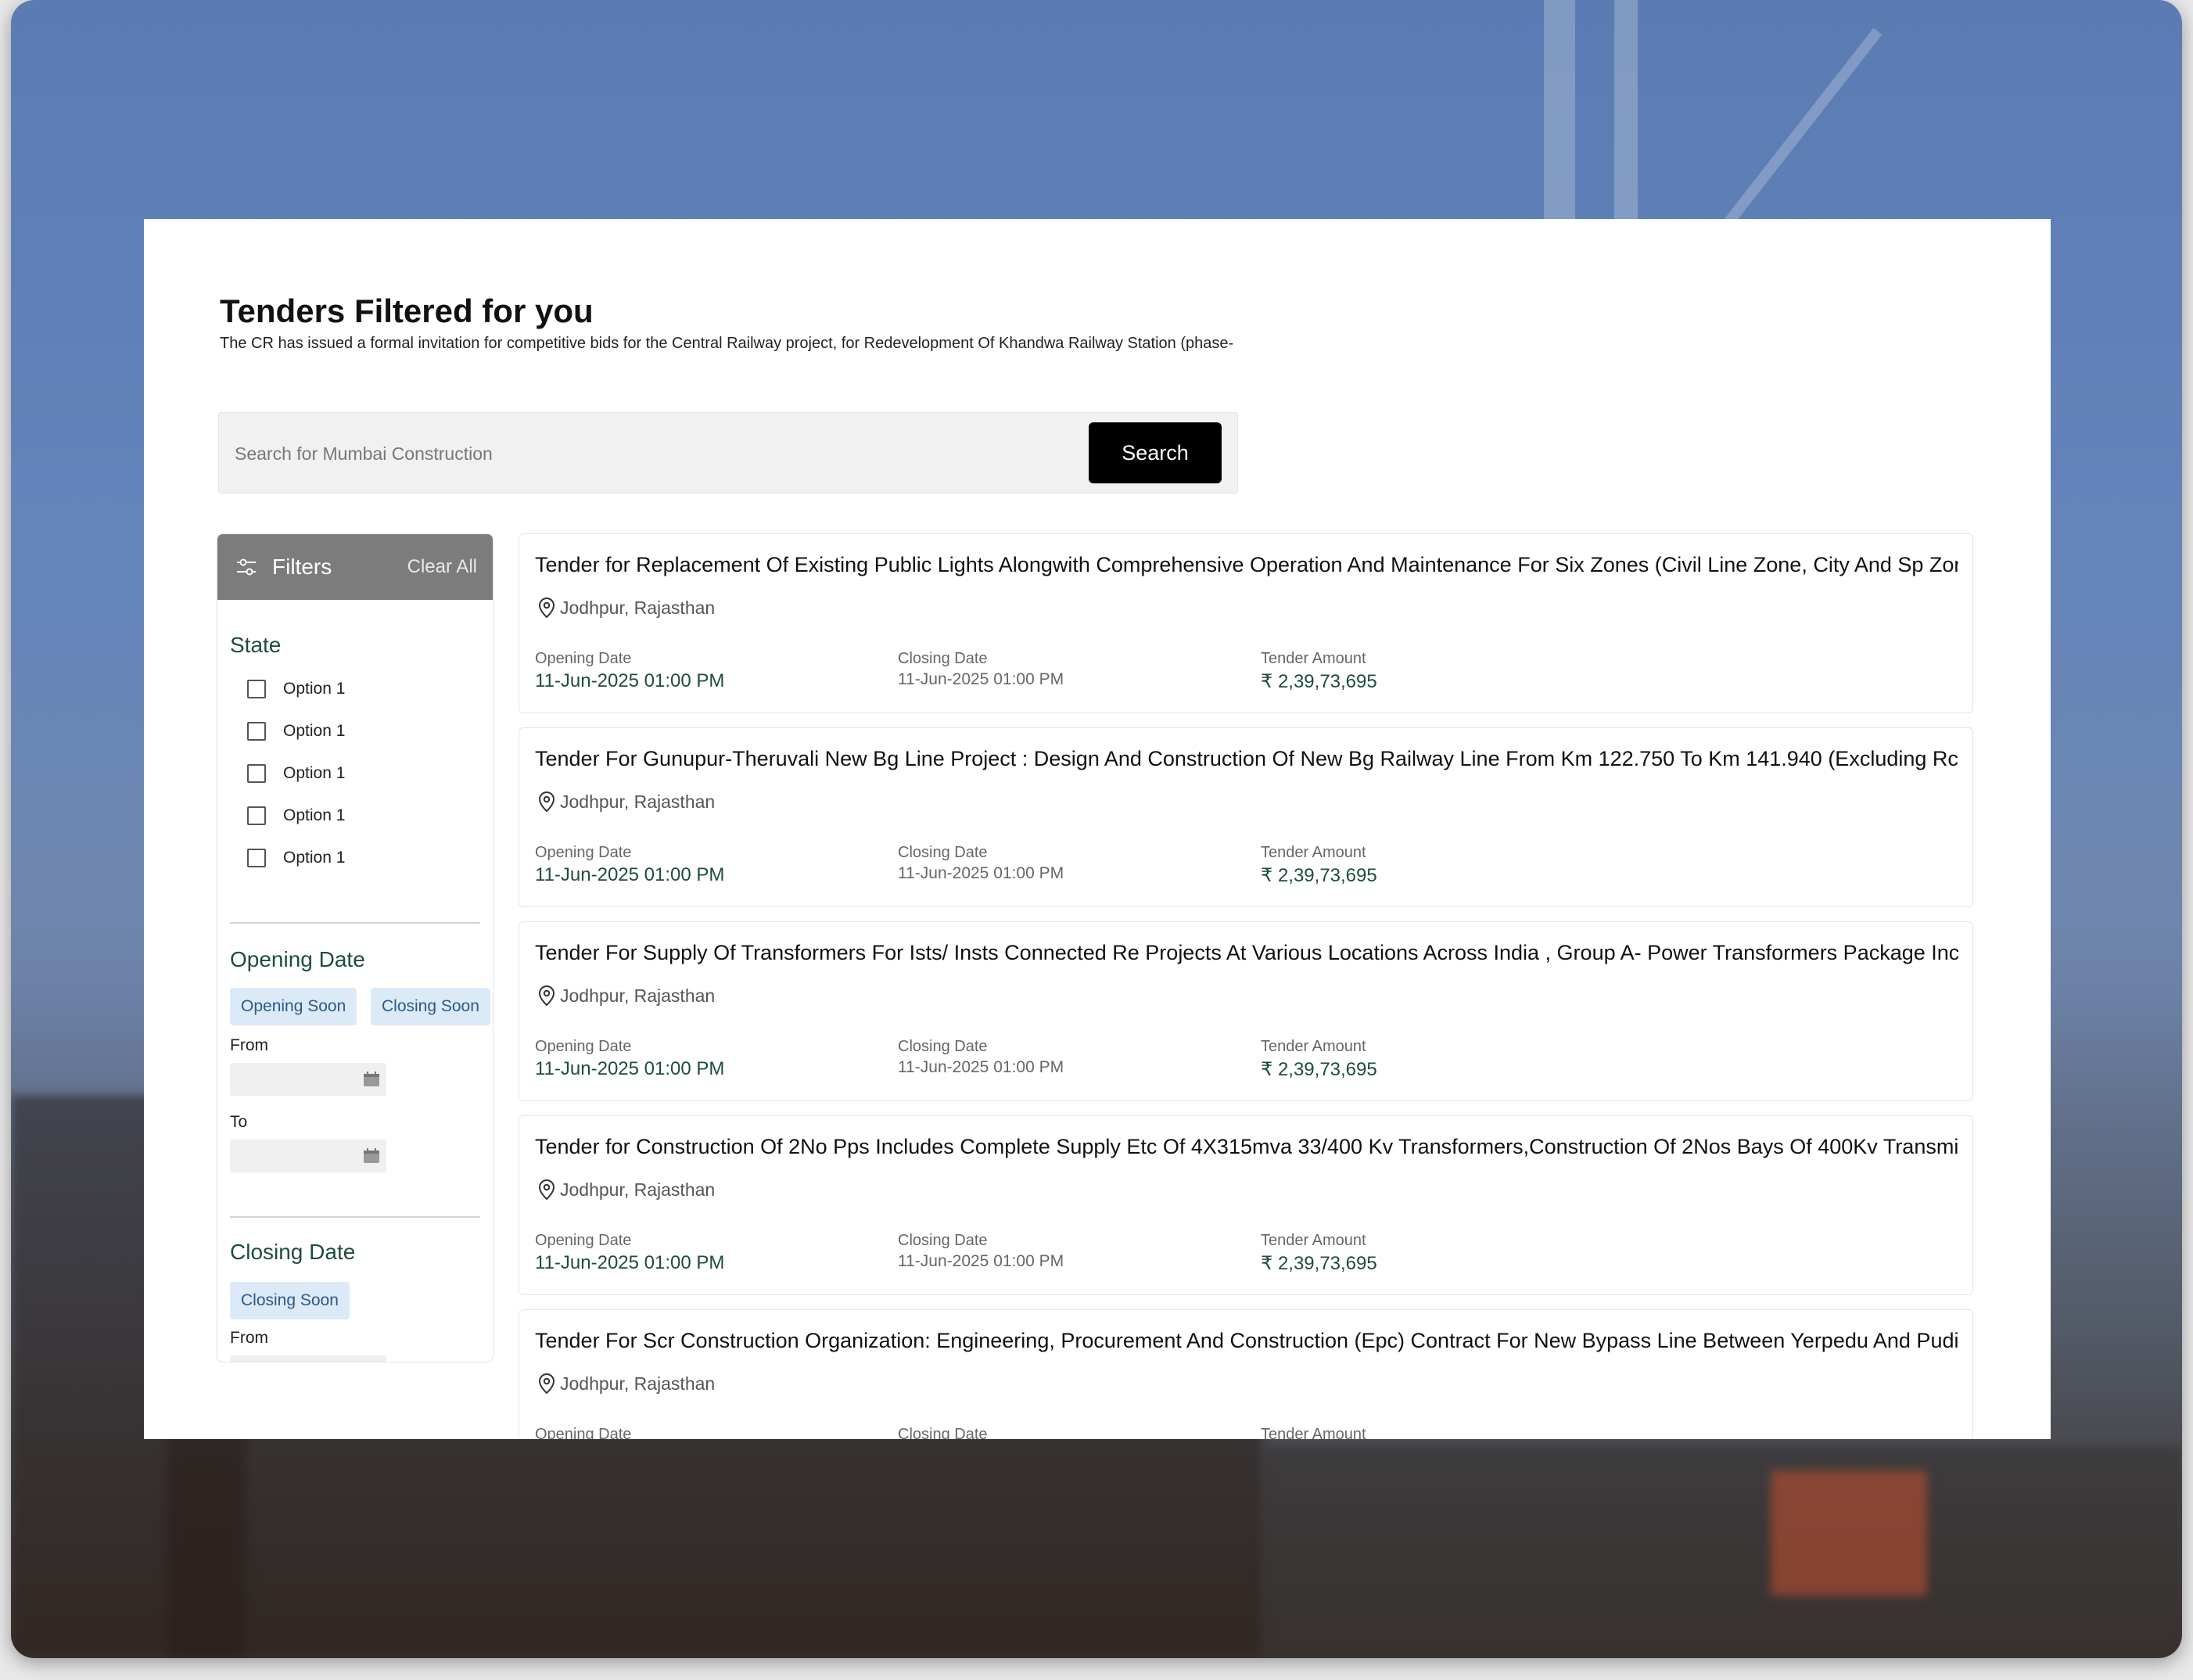 The image size is (2193, 1680). What do you see at coordinates (298, 959) in the screenshot?
I see `opening-date-title: Opening Date` at bounding box center [298, 959].